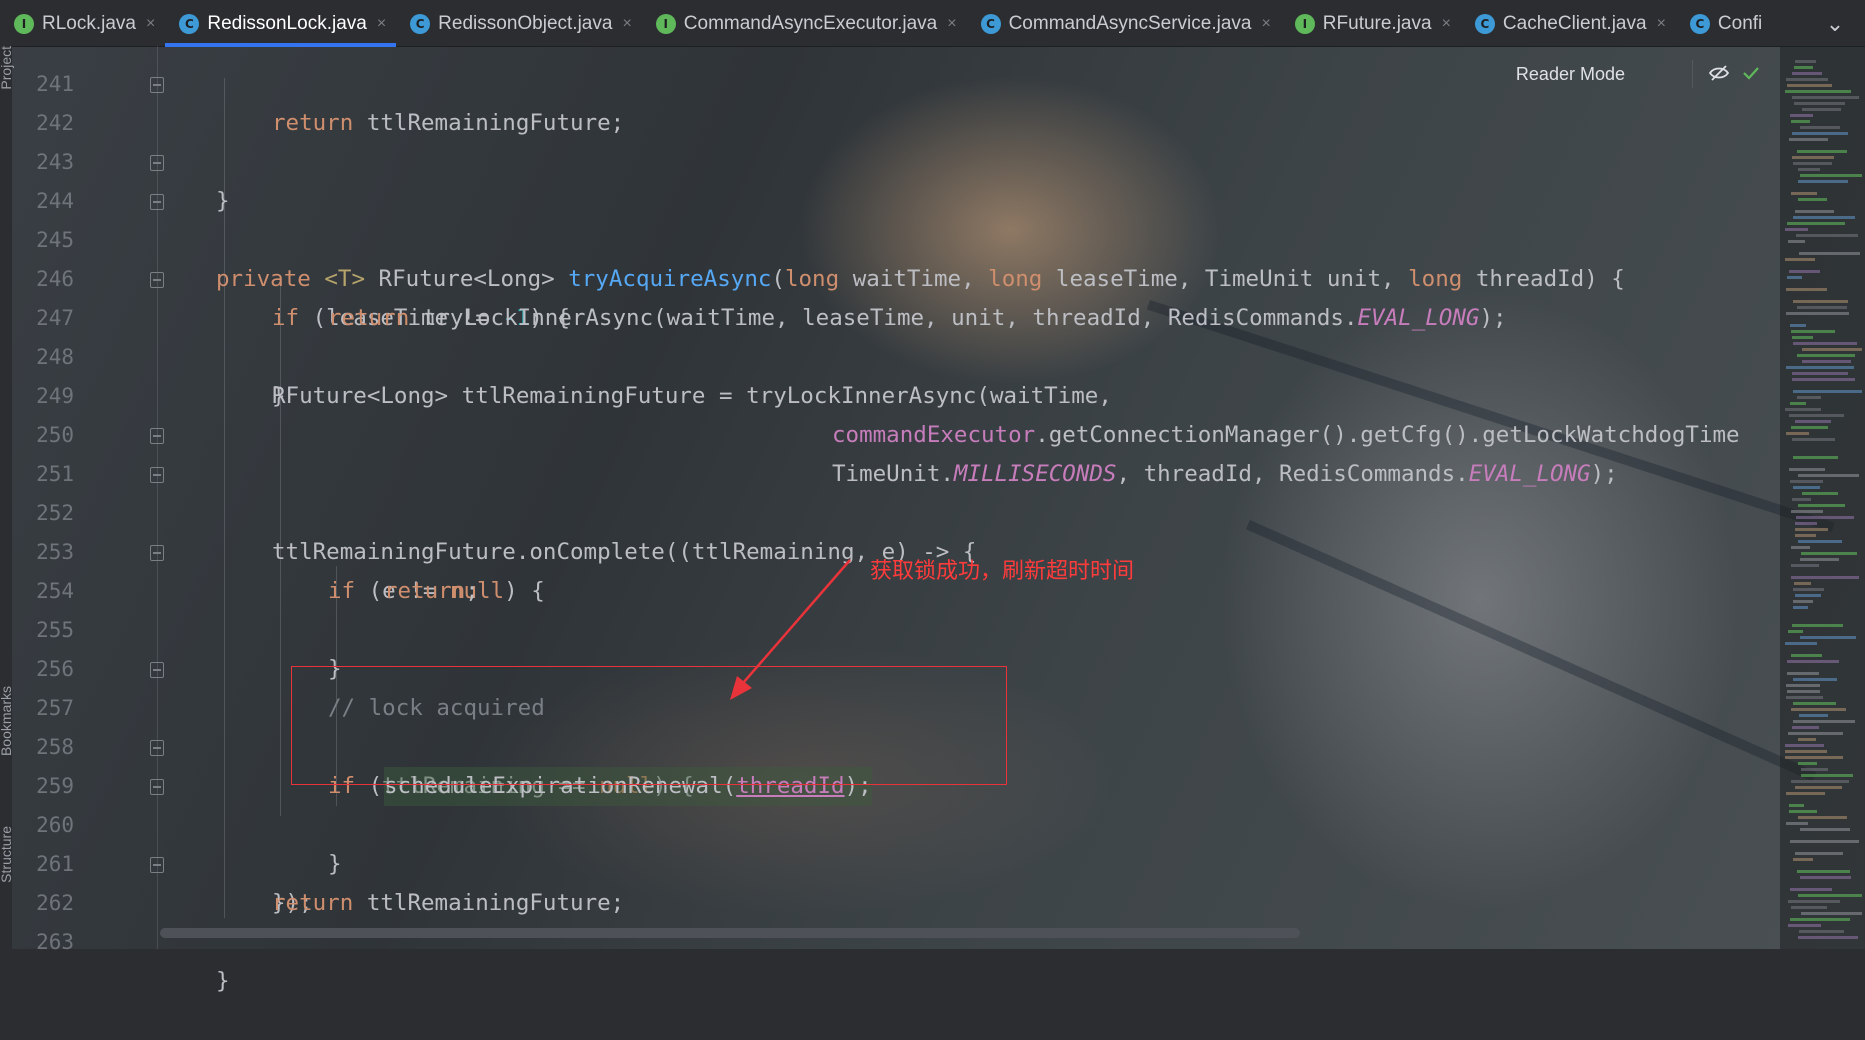  Describe the element at coordinates (790, 629) in the screenshot. I see `arrow-icon` at that location.